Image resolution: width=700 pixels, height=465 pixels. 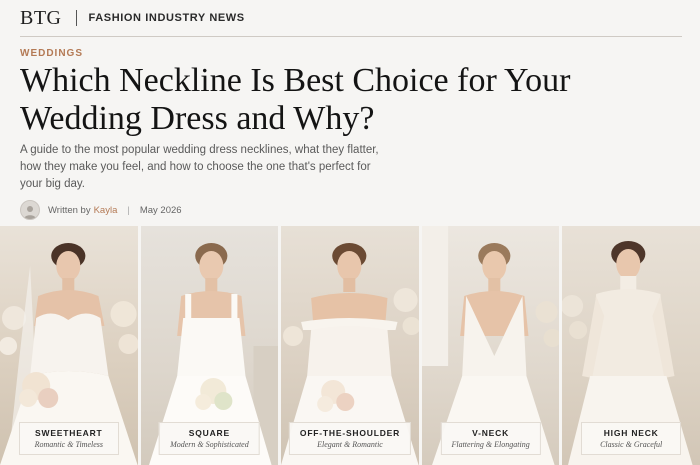 I want to click on neckline-label: V-NECK Flattering & Elongating, so click(x=490, y=438).